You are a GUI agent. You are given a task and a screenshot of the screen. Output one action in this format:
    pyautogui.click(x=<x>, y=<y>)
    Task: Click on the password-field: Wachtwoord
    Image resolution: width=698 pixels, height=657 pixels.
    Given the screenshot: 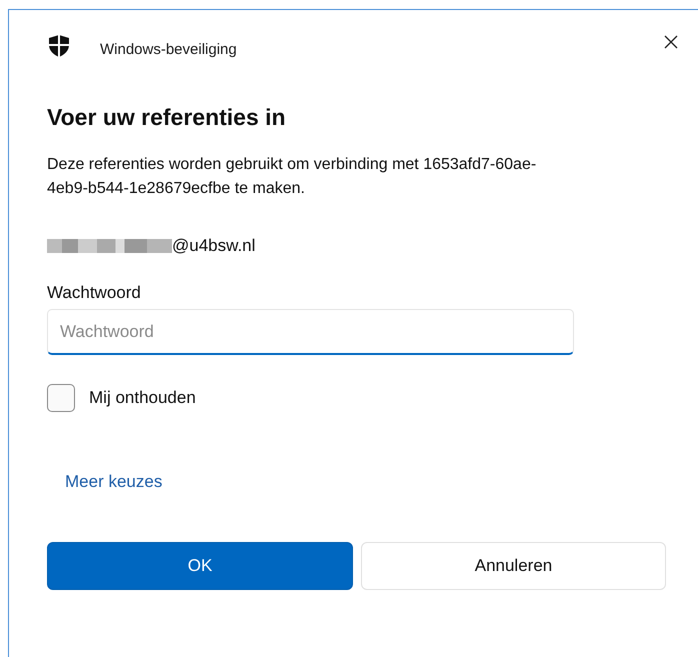 What is the action you would take?
    pyautogui.click(x=310, y=332)
    